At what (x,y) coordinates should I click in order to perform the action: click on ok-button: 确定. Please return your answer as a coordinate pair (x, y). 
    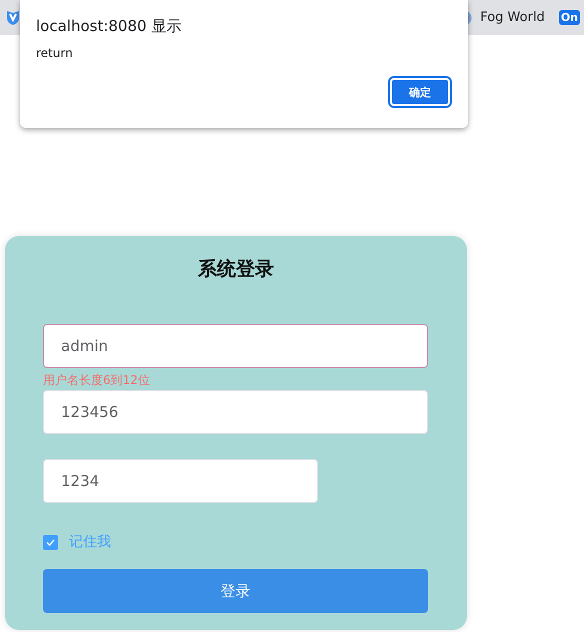
    Looking at the image, I should click on (420, 92).